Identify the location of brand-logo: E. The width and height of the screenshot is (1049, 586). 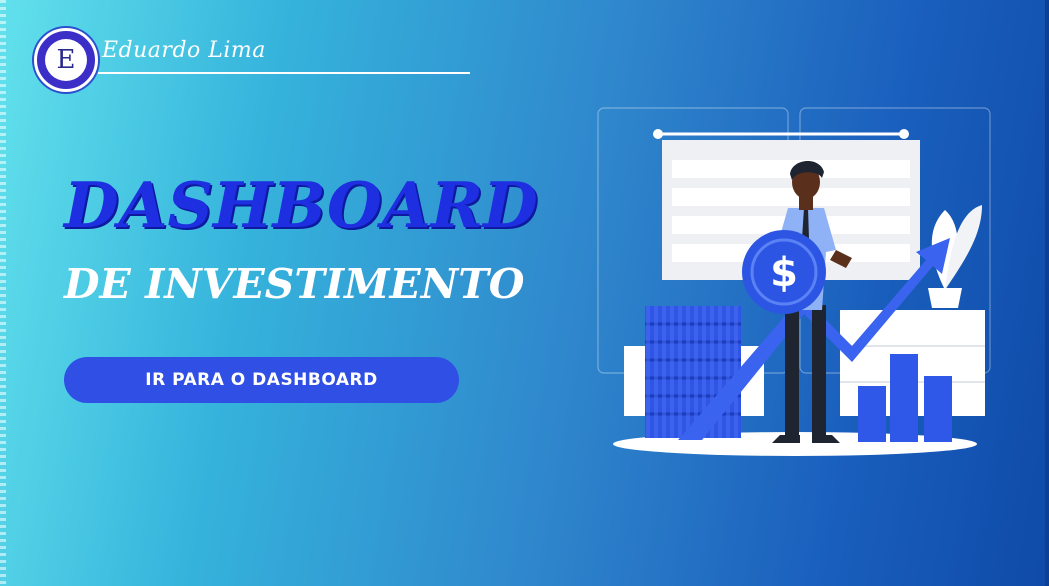
(66, 60).